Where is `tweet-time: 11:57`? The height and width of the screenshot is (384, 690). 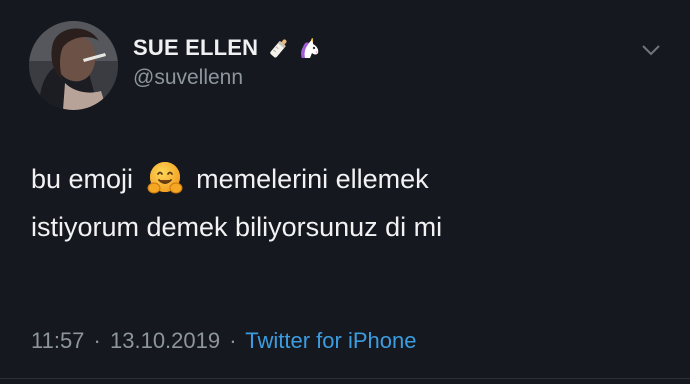
tweet-time: 11:57 is located at coordinates (57, 340).